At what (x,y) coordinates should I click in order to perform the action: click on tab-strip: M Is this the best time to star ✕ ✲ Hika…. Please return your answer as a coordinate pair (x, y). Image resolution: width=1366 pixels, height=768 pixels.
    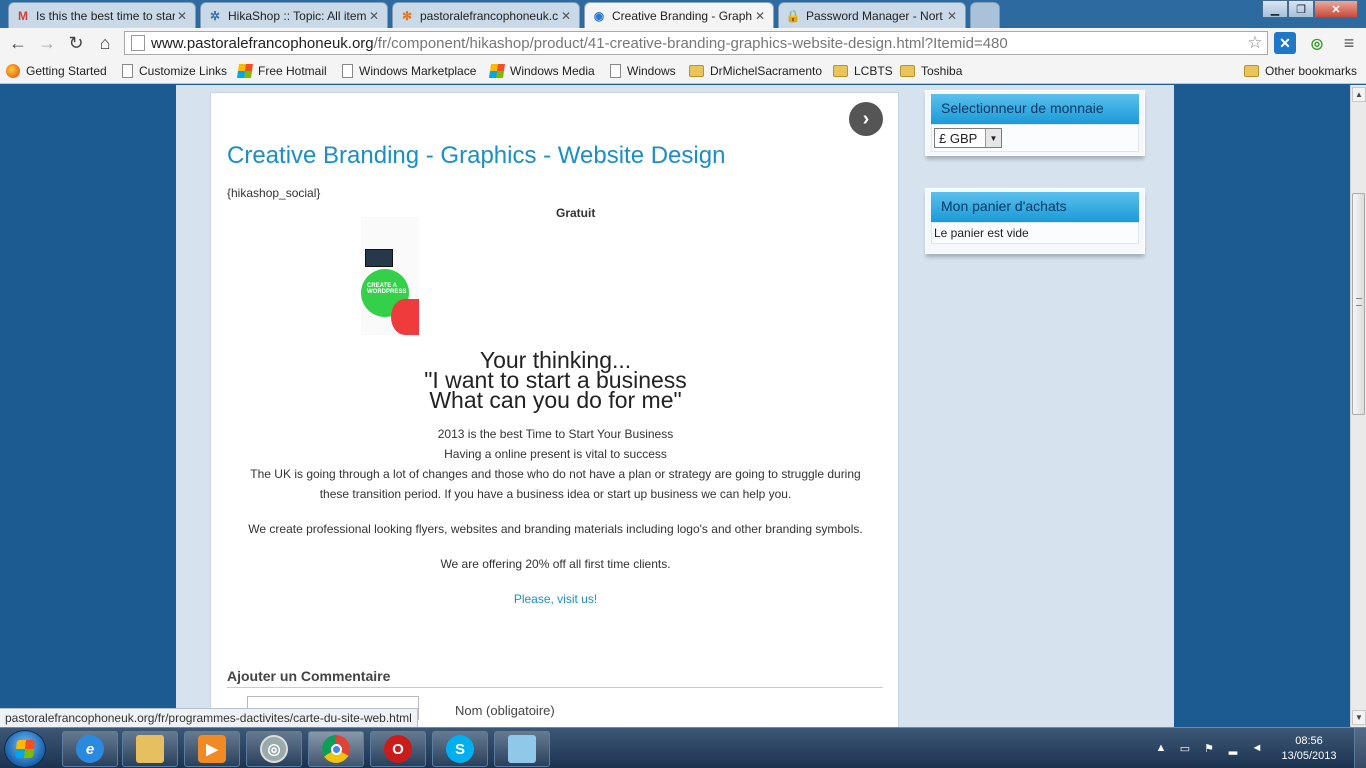
    Looking at the image, I should click on (683, 14).